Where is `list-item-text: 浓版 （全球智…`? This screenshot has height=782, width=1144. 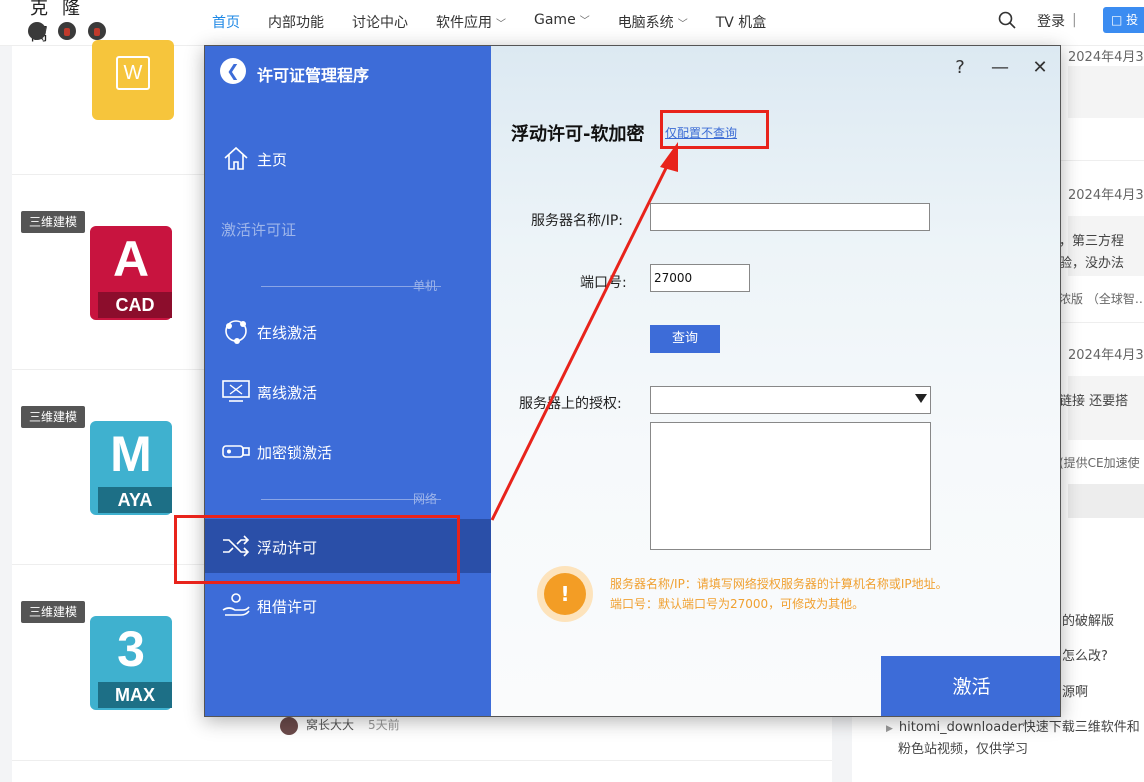
list-item-text: 浓版 （全球智… is located at coordinates (1101, 298).